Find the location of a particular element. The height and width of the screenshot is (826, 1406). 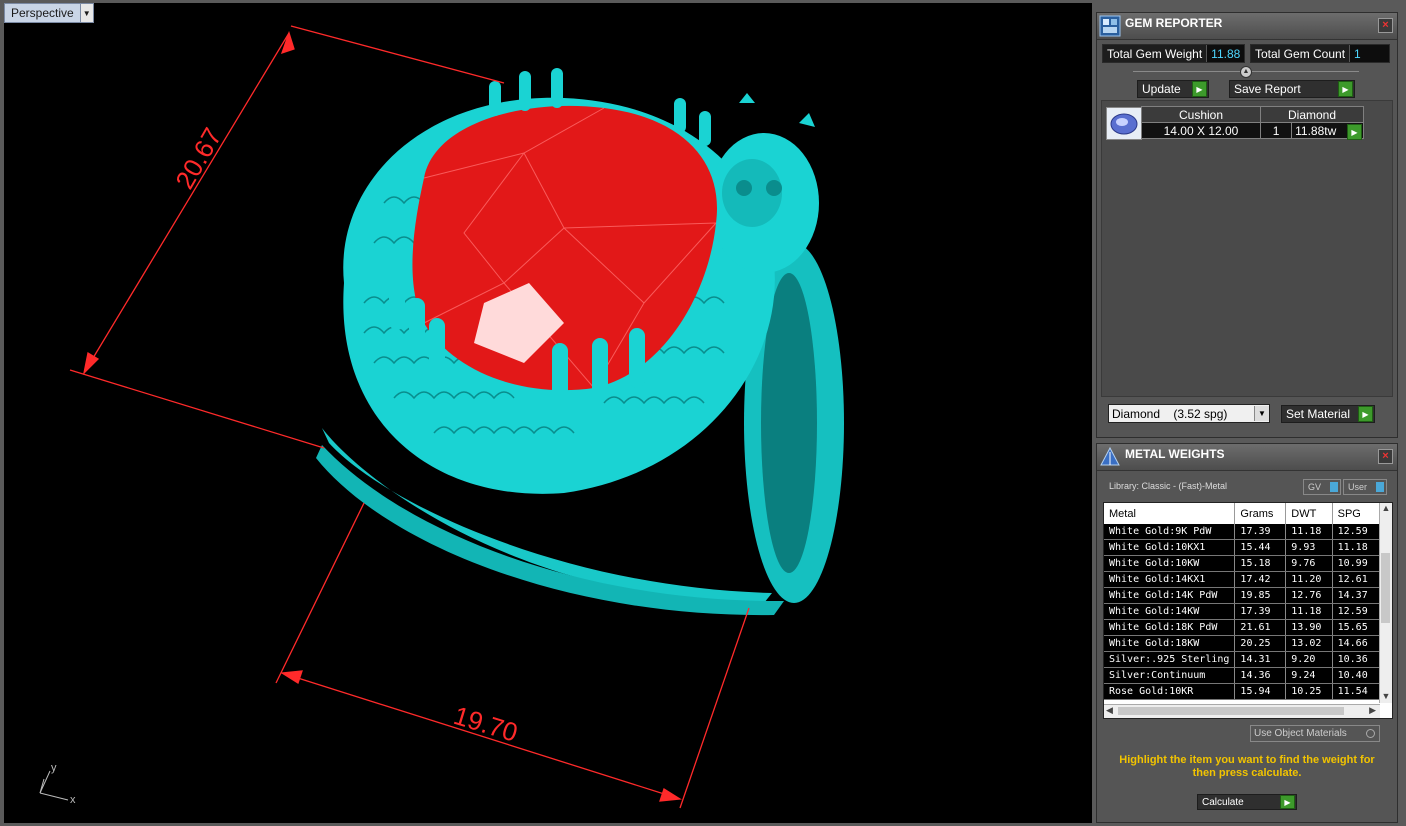

material-select: Diamond (3.52 spg) ▼ is located at coordinates (1189, 413).